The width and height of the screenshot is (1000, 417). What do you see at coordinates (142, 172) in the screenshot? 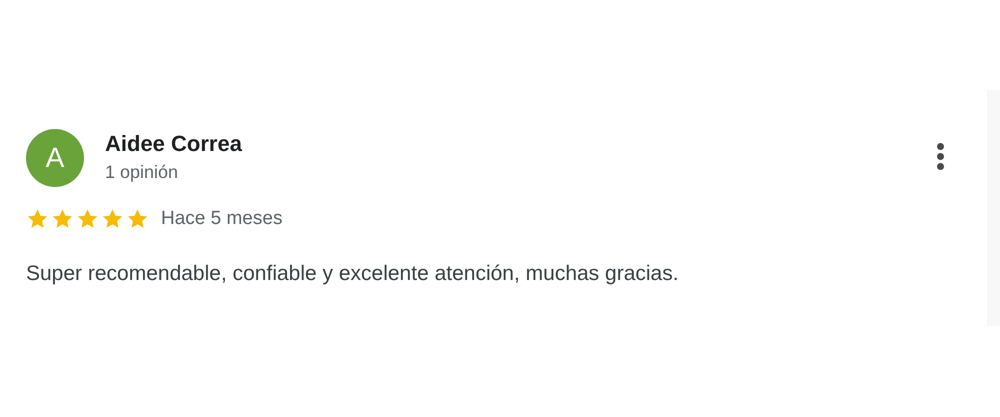
I see `review-count: 1 opinión` at bounding box center [142, 172].